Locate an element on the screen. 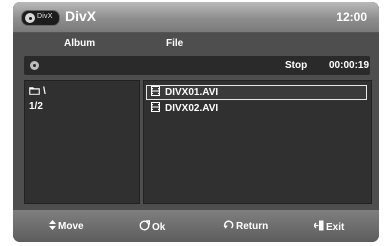 This screenshot has width=391, height=246. folder-item: \ is located at coordinates (37, 91).